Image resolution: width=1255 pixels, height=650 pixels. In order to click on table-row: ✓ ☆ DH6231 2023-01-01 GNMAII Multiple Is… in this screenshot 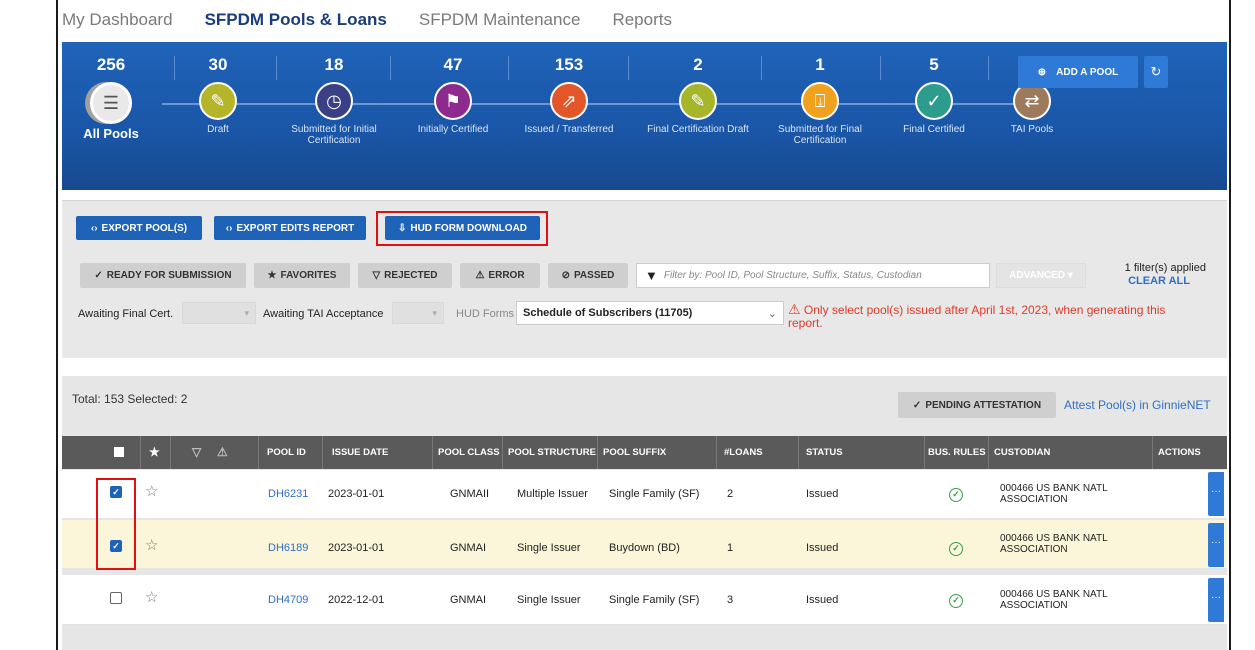, I will do `click(644, 494)`.